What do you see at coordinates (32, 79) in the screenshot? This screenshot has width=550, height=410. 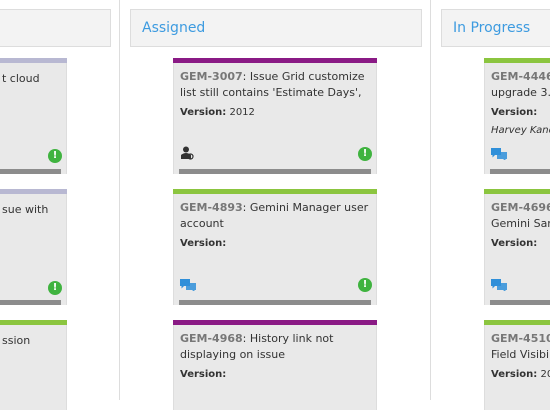 I see `card-title: t cloud` at bounding box center [32, 79].